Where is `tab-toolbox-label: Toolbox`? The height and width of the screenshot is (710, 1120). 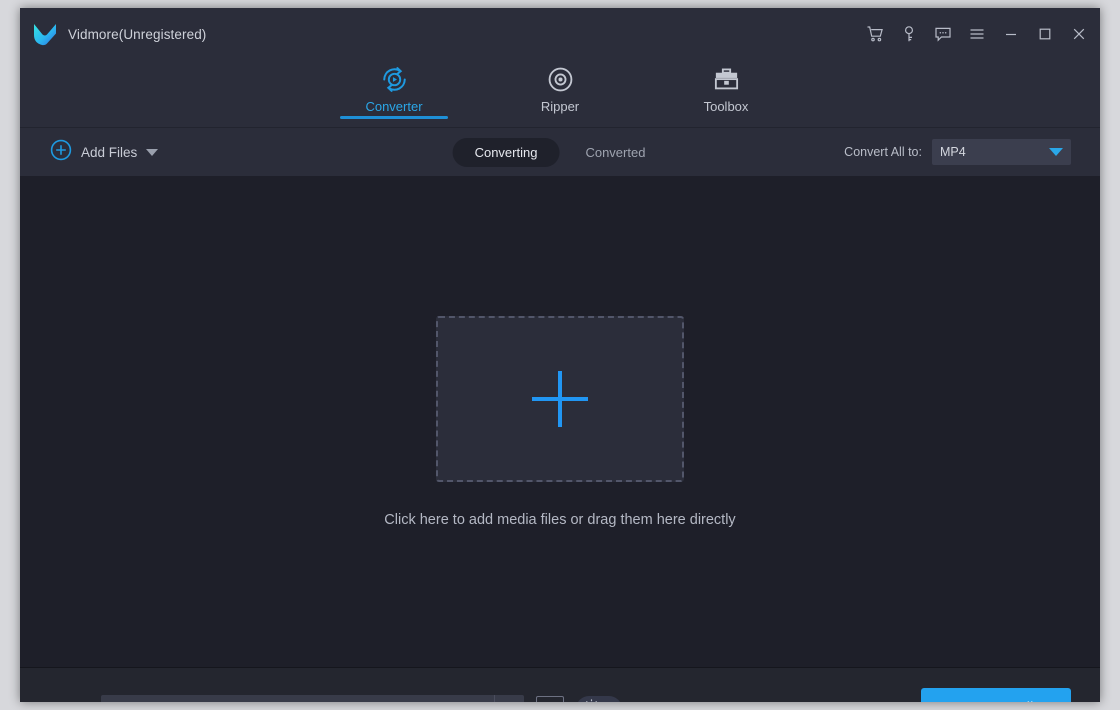 tab-toolbox-label: Toolbox is located at coordinates (726, 106).